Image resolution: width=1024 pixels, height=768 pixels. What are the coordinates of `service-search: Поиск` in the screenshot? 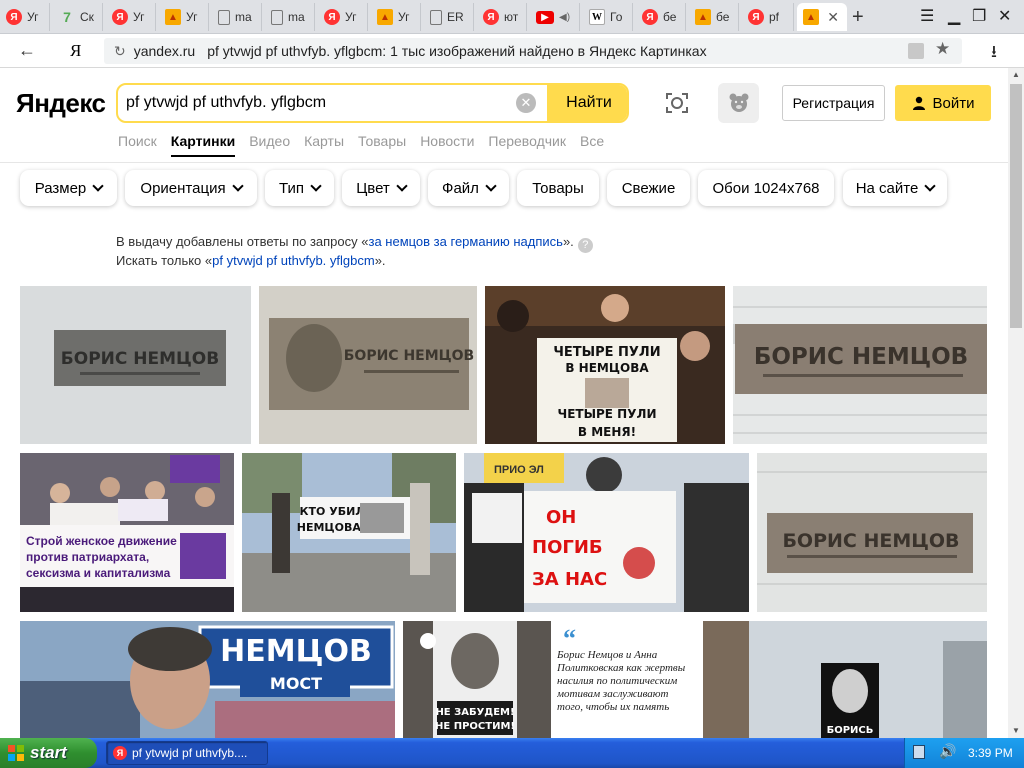 It's located at (137, 145).